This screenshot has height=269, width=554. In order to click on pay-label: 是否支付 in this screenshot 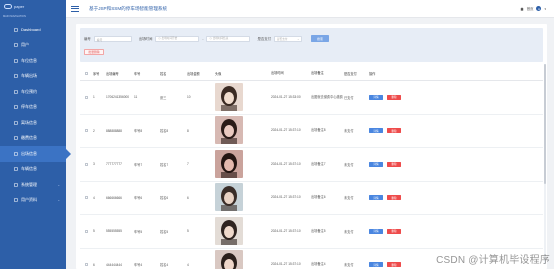, I will do `click(264, 39)`.